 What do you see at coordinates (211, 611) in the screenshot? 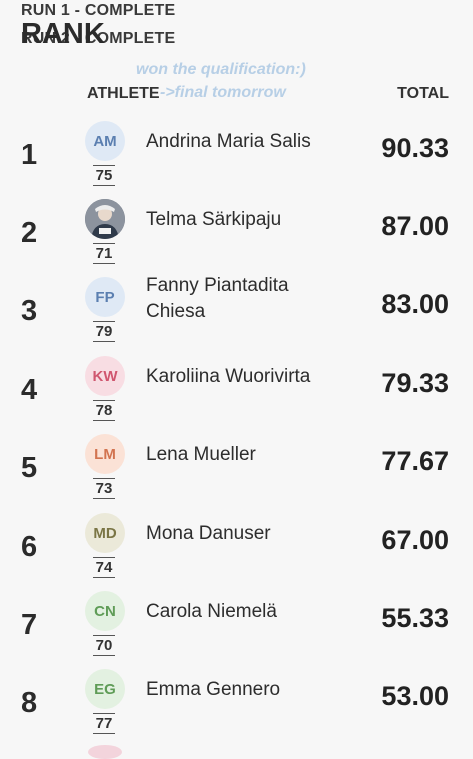
I see `athlete-name: Carola Niemelä` at bounding box center [211, 611].